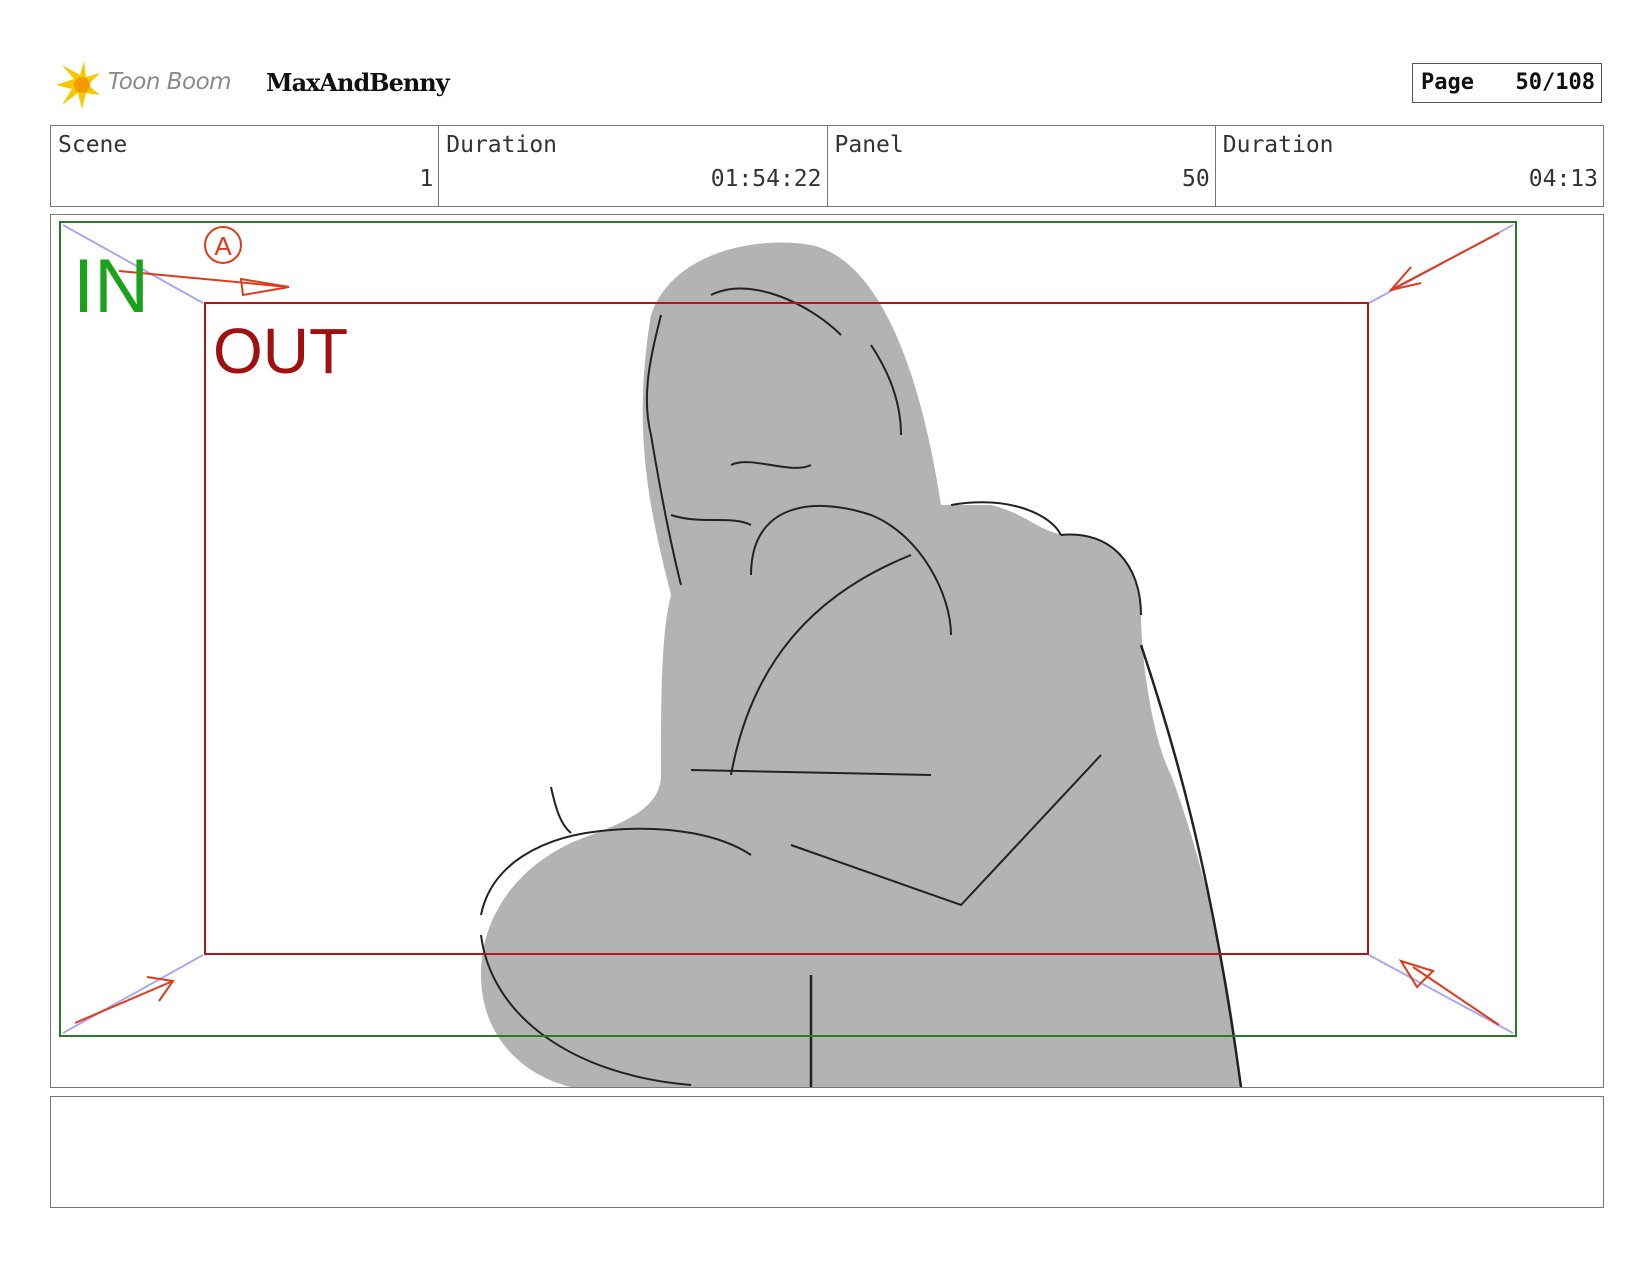 This screenshot has height=1275, width=1650. Describe the element at coordinates (1445, 261) in the screenshot. I see `arrow-top-right-icon` at that location.